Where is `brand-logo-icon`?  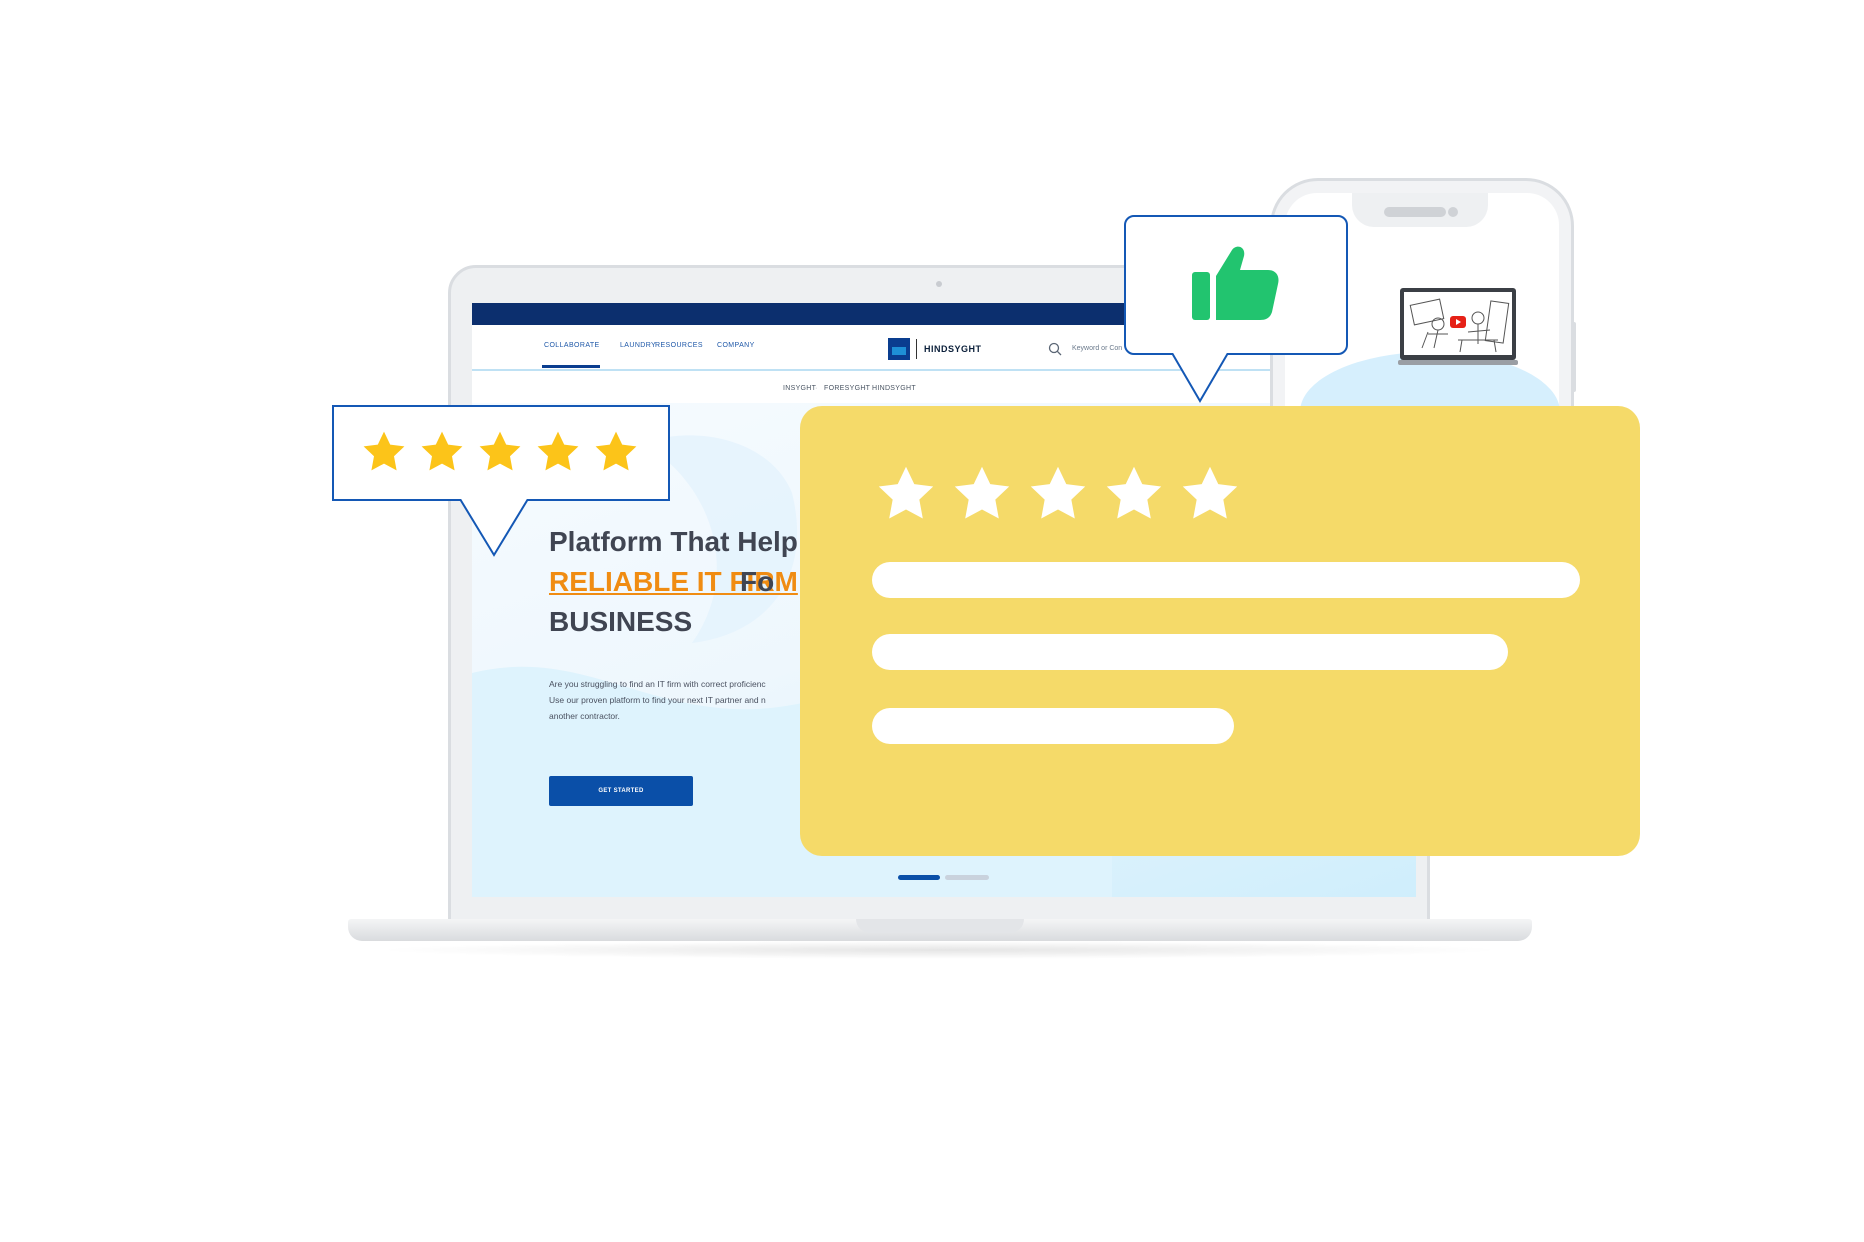
brand-logo-icon is located at coordinates (899, 349).